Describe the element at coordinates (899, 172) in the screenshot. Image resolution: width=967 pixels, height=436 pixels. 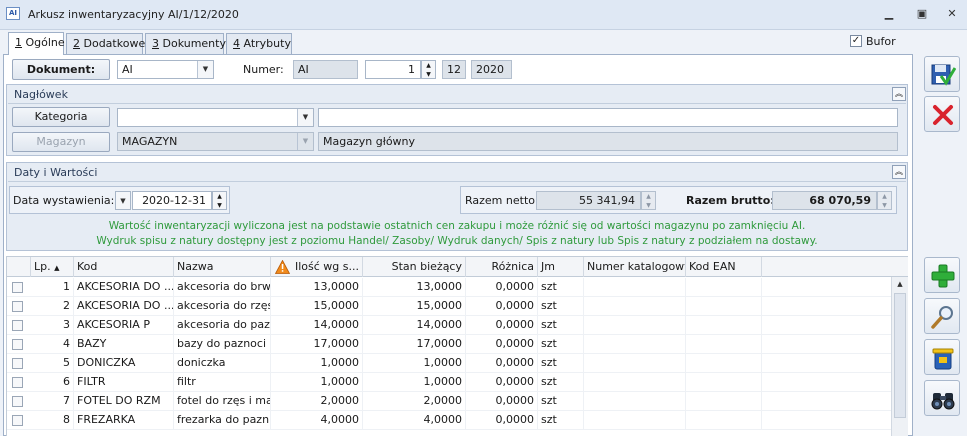
I see `collapse-daty-icon: ︽` at that location.